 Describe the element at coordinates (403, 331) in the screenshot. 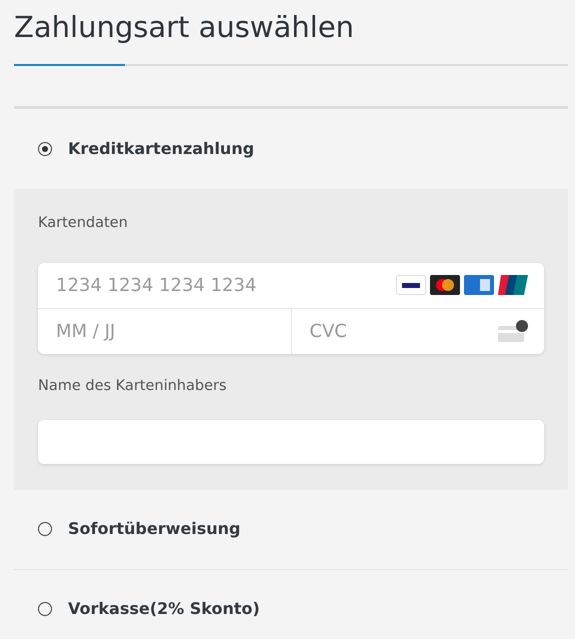

I see `input-field: CVC` at that location.